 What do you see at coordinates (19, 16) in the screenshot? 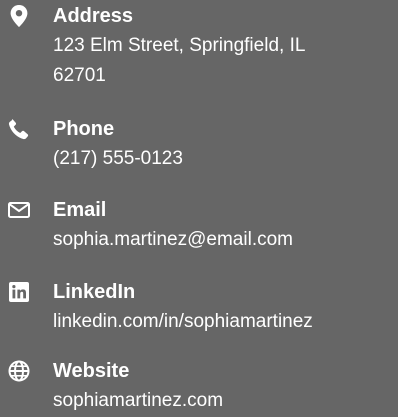
I see `map-marker-icon` at bounding box center [19, 16].